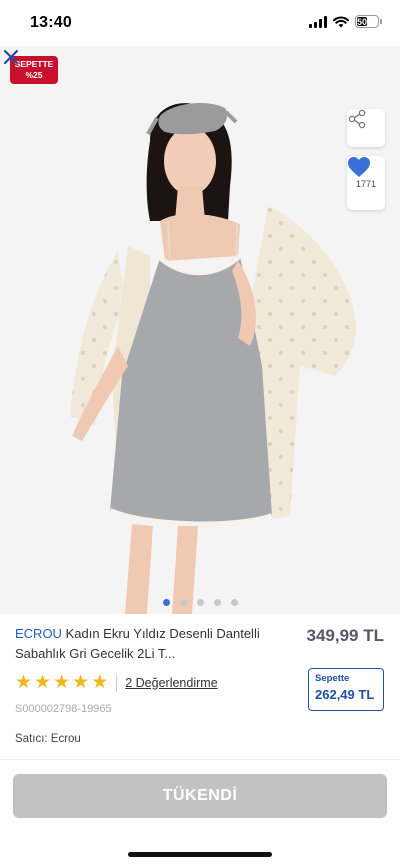 This screenshot has width=400, height=865. Describe the element at coordinates (51, 22) in the screenshot. I see `status-time: 13:40` at that location.